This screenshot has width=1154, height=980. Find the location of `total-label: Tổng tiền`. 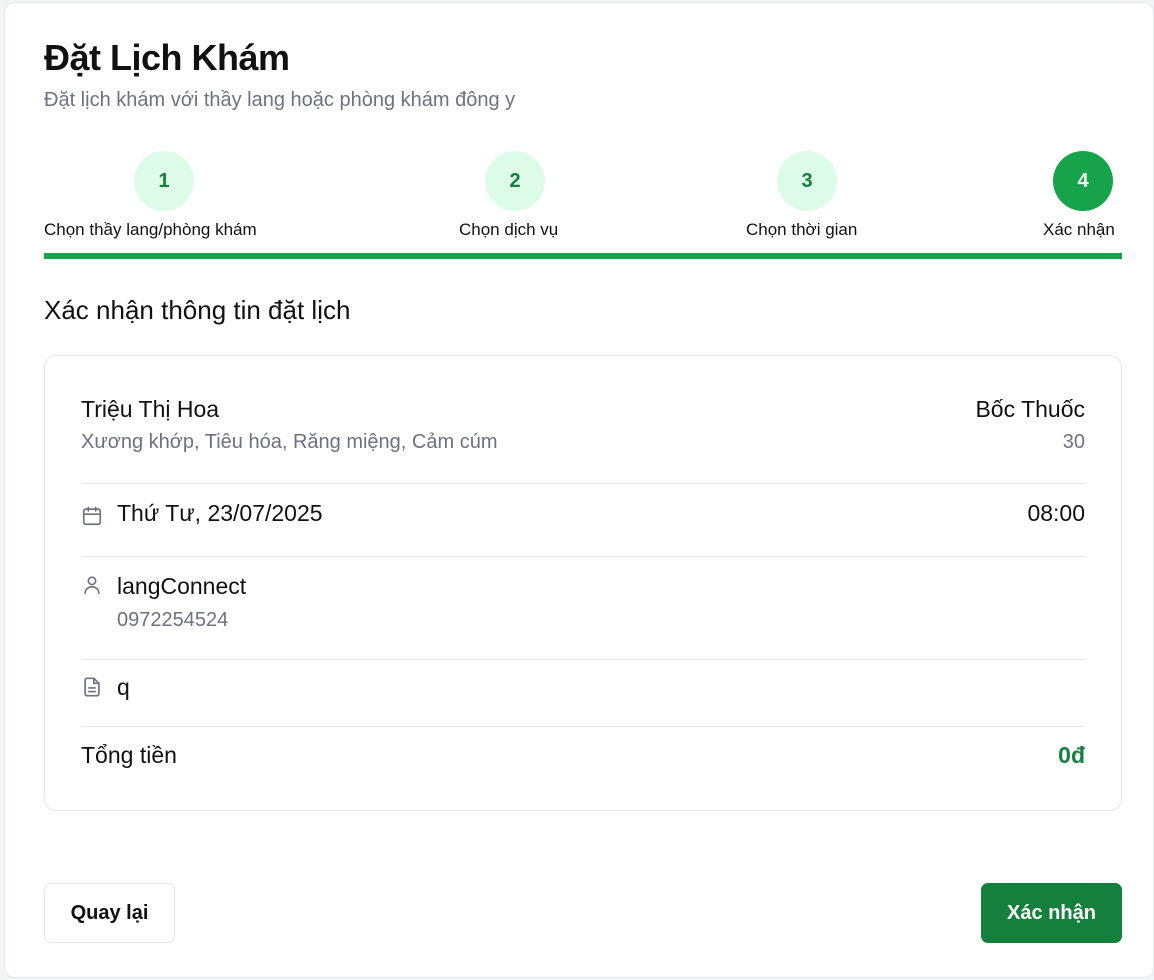

total-label: Tổng tiền is located at coordinates (129, 755).